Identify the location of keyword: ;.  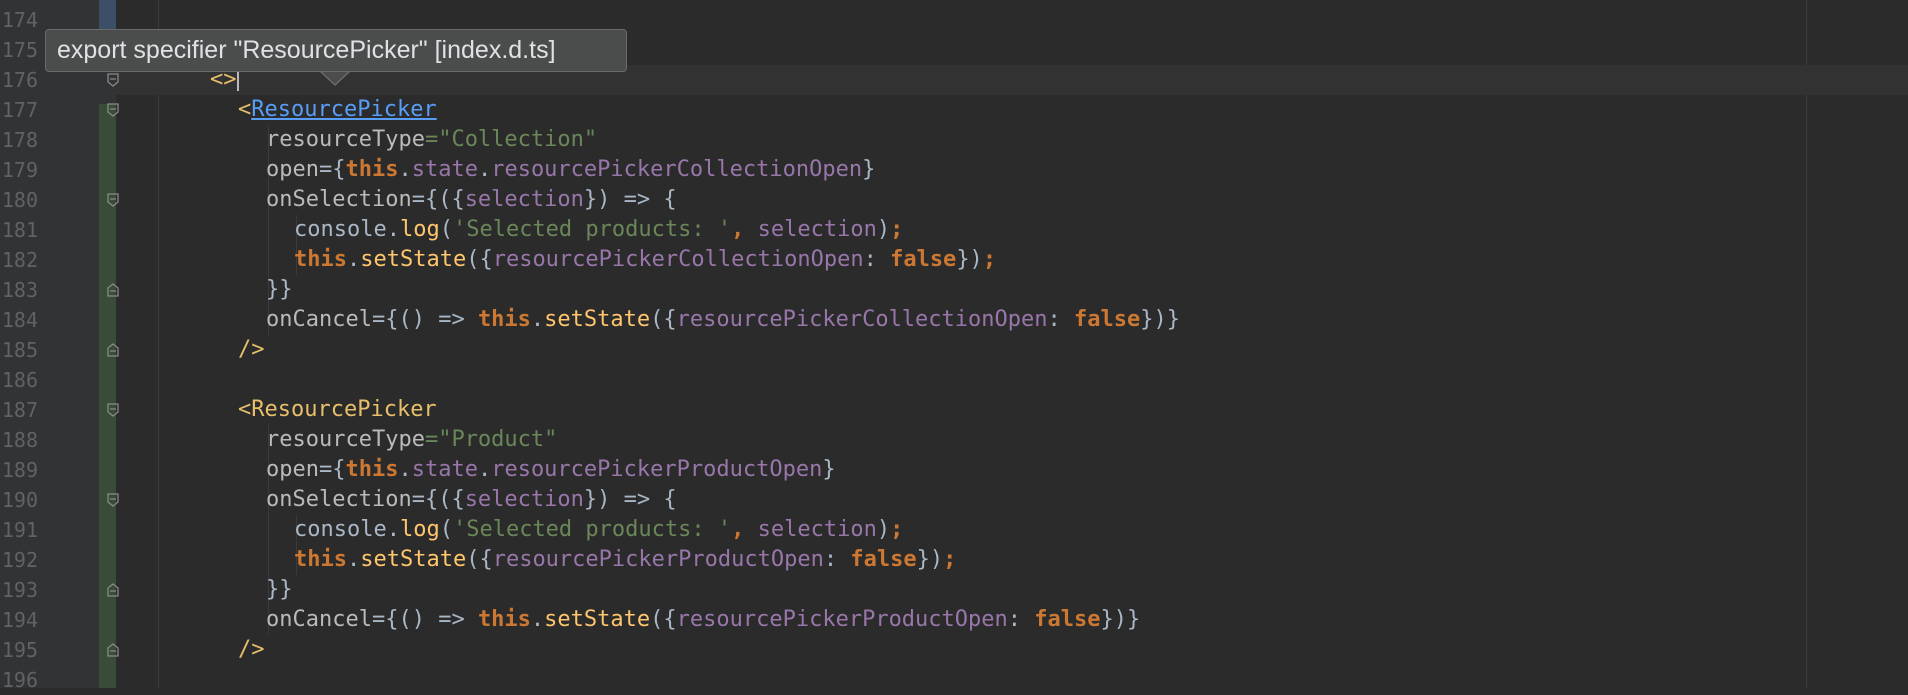
(897, 229).